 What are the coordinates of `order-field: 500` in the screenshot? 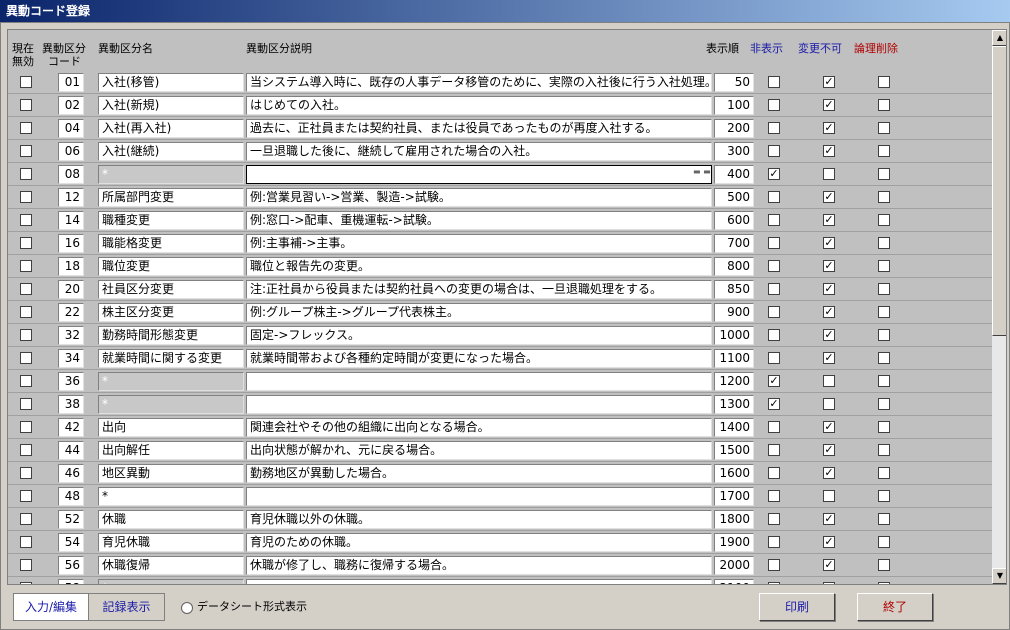 It's located at (734, 197).